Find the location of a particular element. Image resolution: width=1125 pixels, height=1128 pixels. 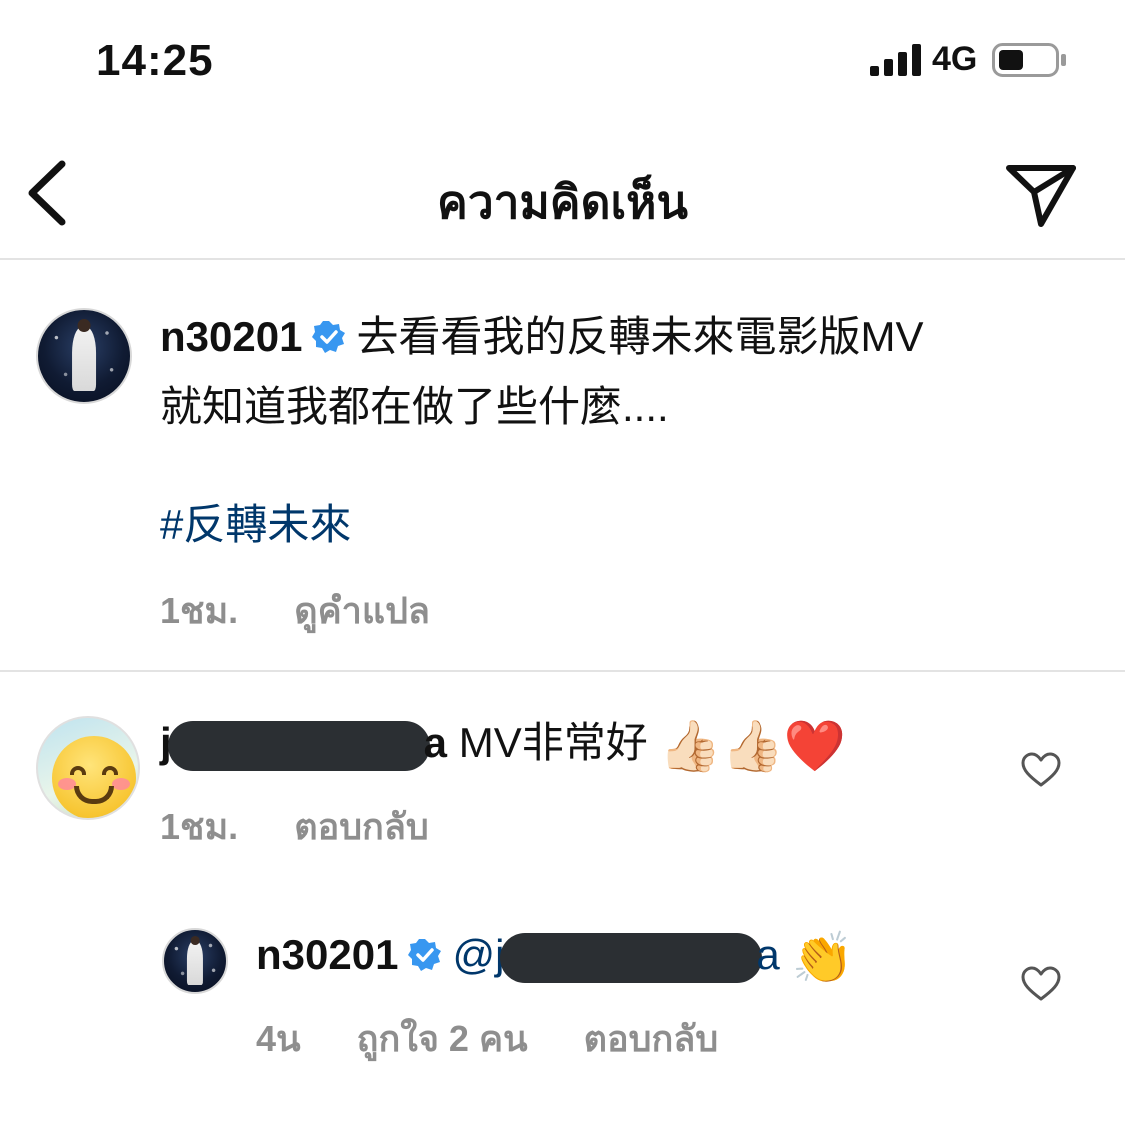

send-icon is located at coordinates (1041, 194).